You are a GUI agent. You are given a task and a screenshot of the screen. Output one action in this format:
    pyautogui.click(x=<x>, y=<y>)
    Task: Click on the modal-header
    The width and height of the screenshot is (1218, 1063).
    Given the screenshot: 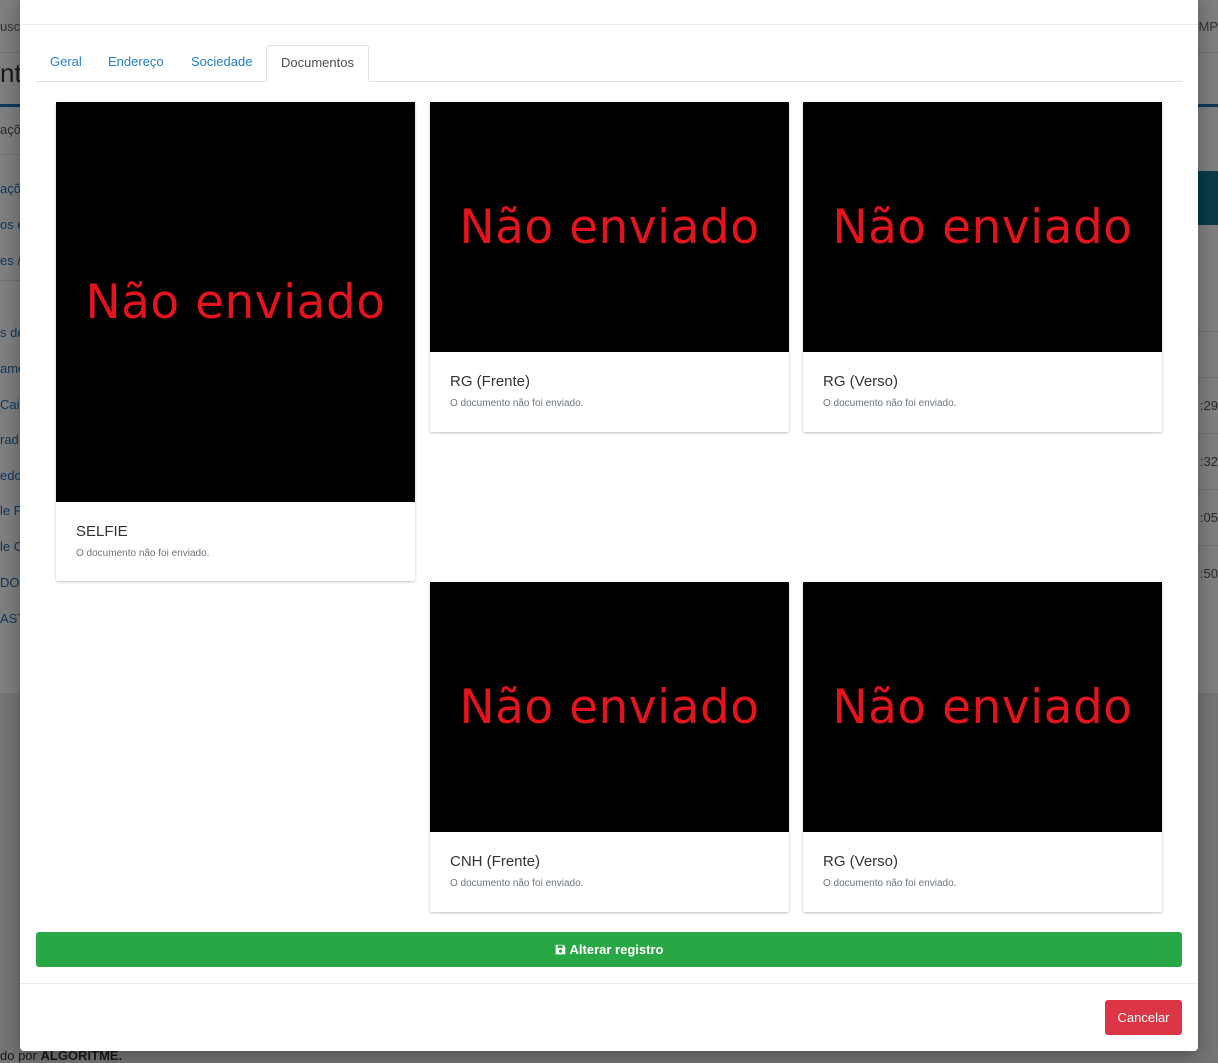 What is the action you would take?
    pyautogui.click(x=609, y=12)
    